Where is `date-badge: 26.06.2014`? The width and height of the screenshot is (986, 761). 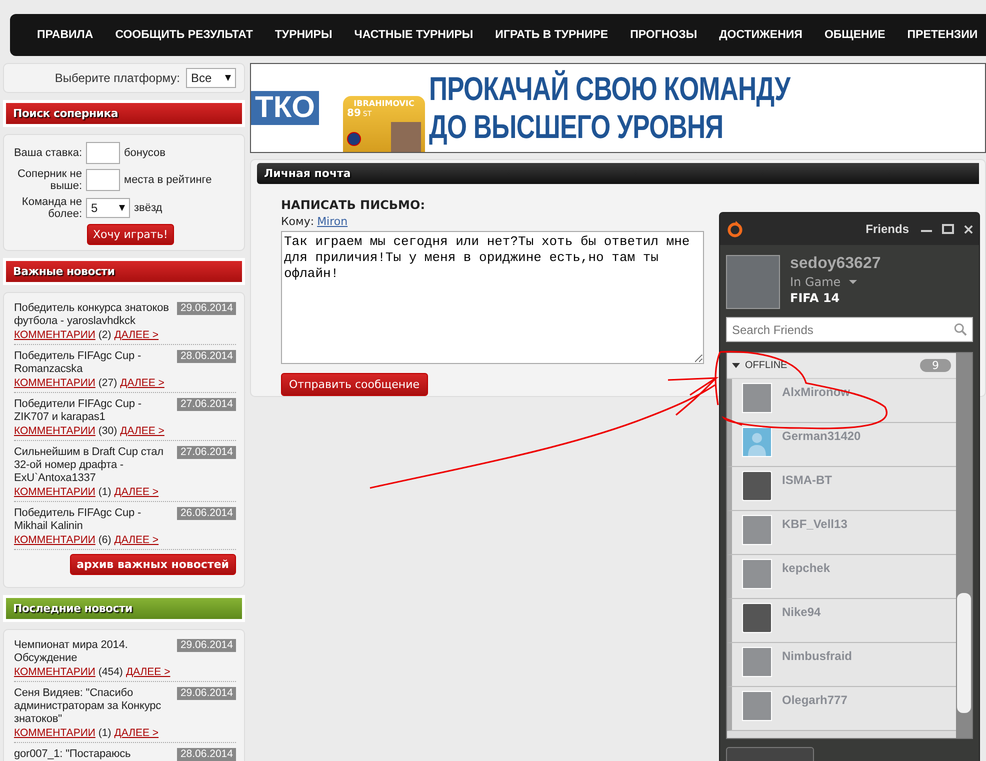 date-badge: 26.06.2014 is located at coordinates (206, 513).